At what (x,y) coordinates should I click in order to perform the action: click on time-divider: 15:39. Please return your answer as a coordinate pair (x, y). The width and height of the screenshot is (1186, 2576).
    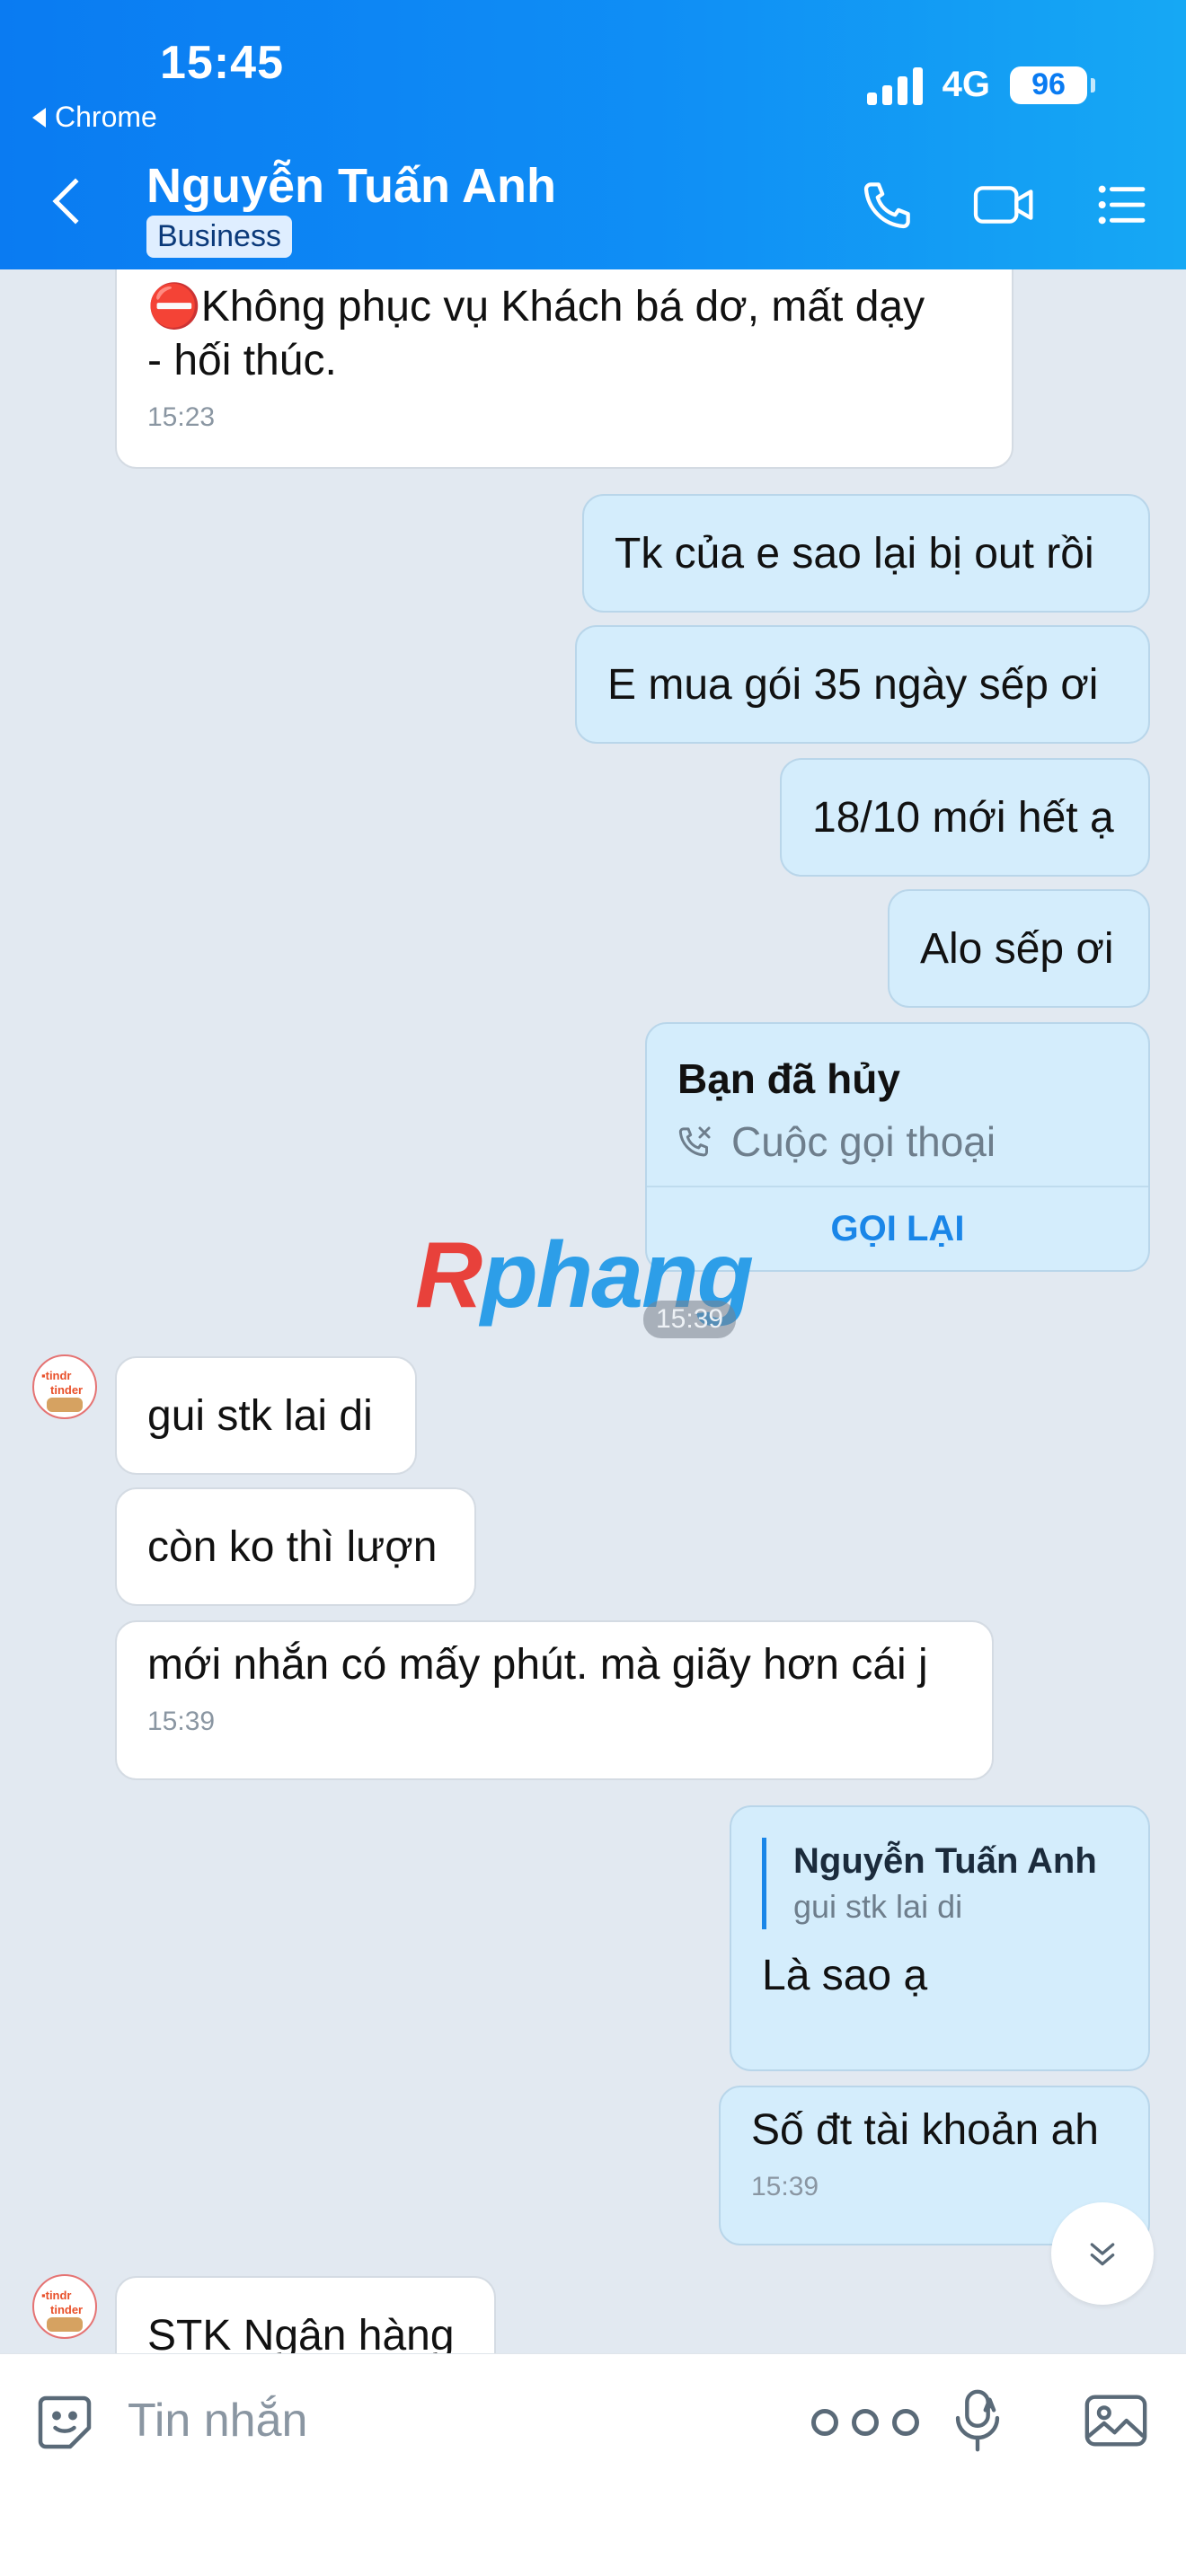
    Looking at the image, I should click on (690, 1319).